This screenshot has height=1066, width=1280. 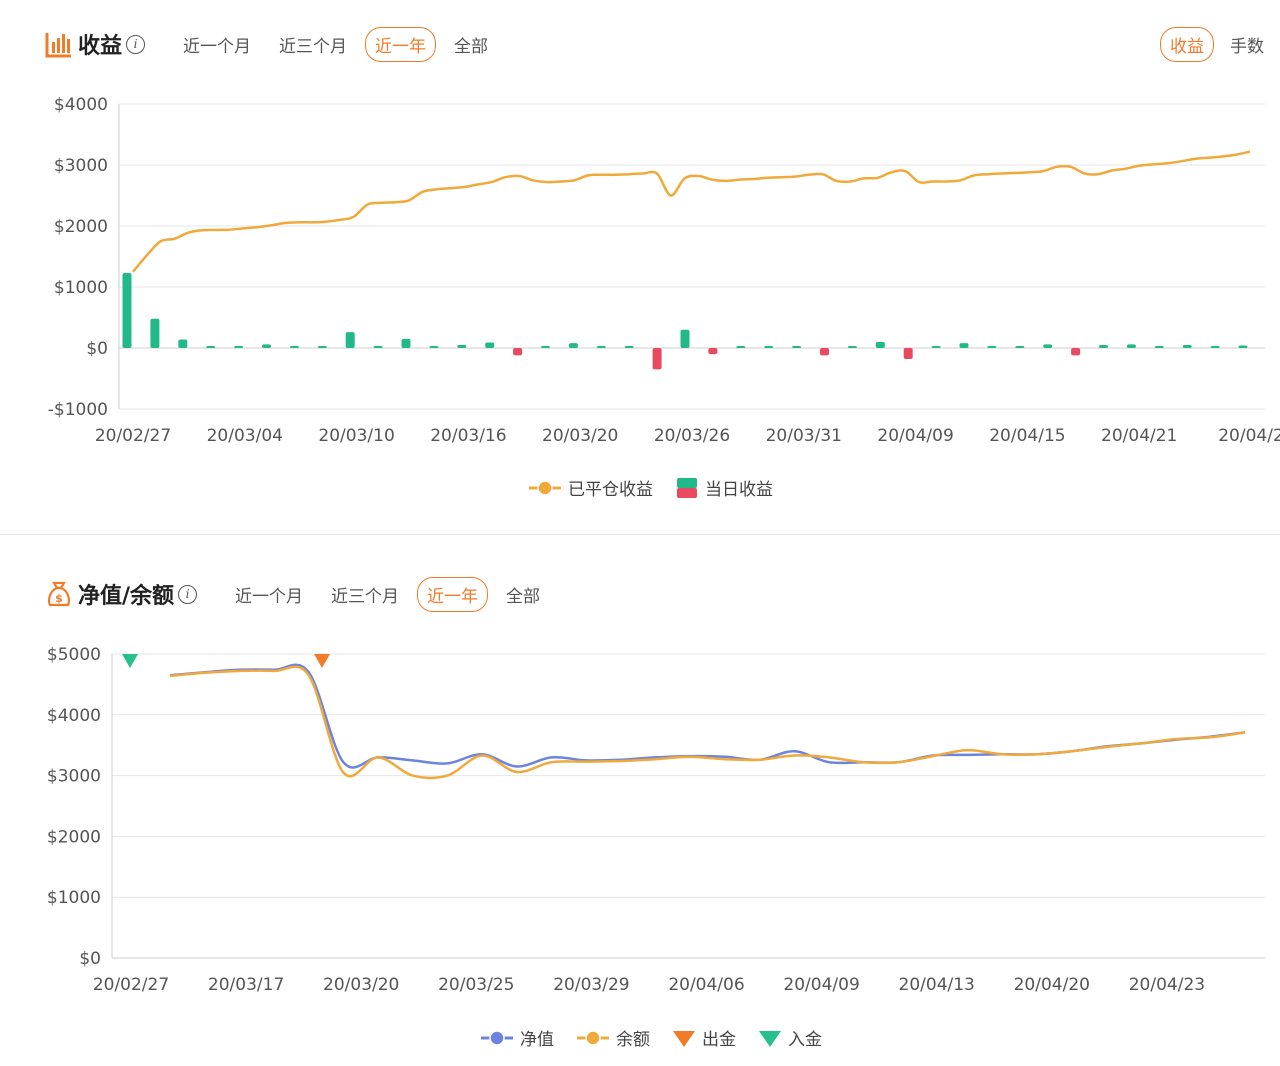 What do you see at coordinates (1249, 436) in the screenshot?
I see `x-tick-label: 20/04/2` at bounding box center [1249, 436].